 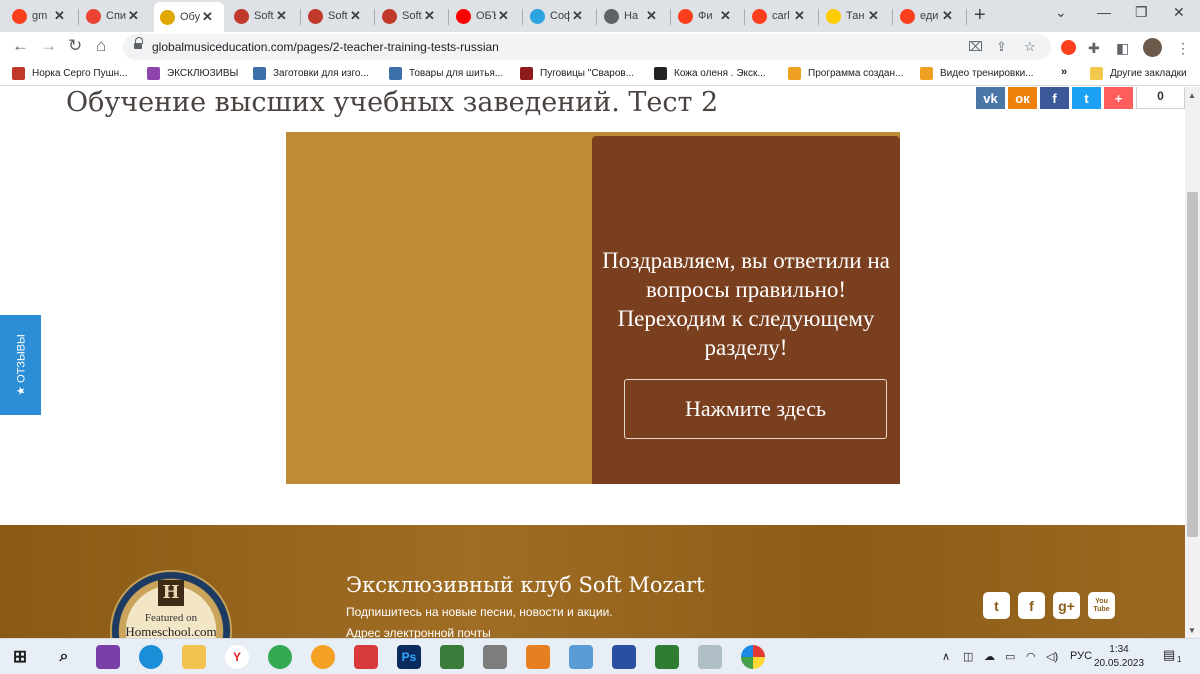 I want to click on browser-tab: gm ✕, so click(x=41, y=16).